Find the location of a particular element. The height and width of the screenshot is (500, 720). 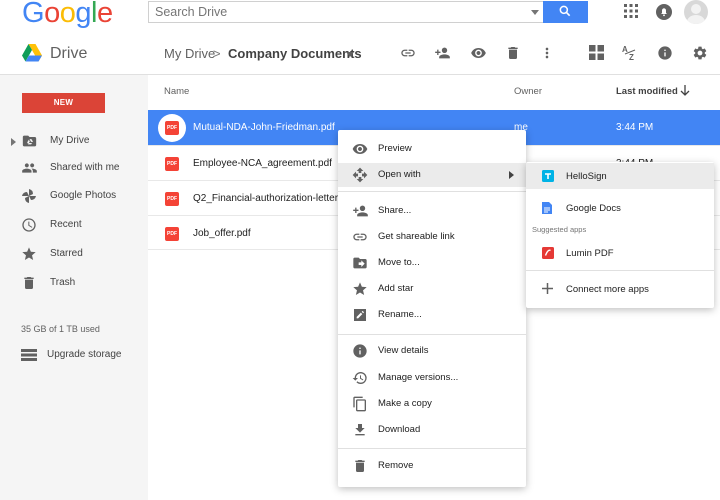

svg-text: Z is located at coordinates (631, 57).